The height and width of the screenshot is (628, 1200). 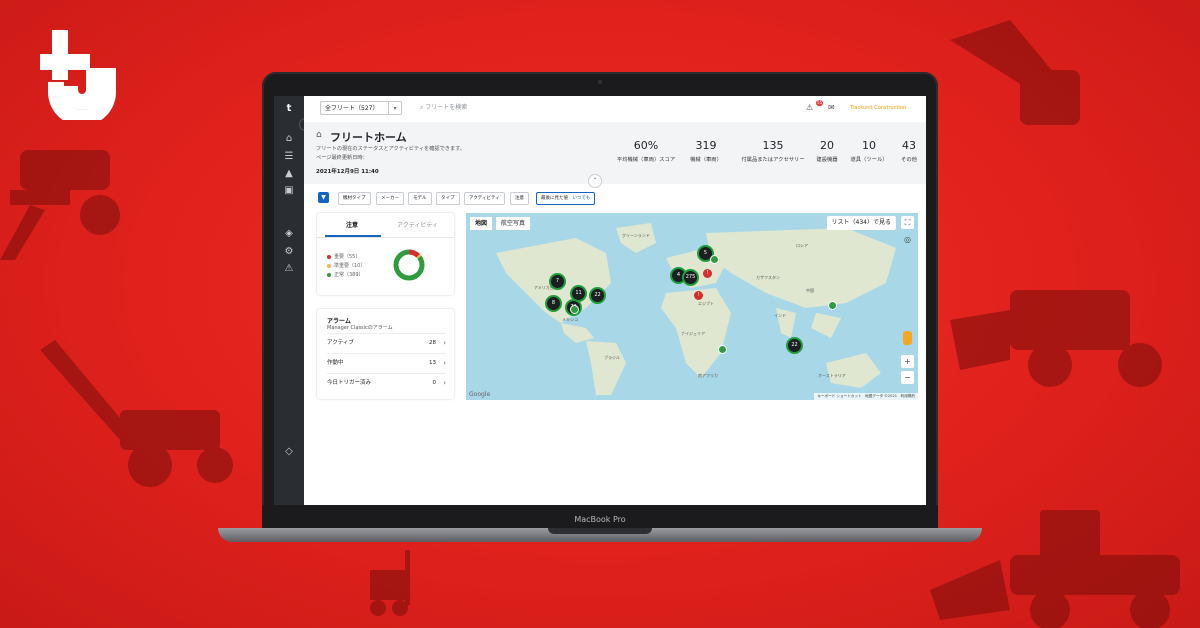 What do you see at coordinates (347, 172) in the screenshot?
I see `updated-value: 2021年12月9日 11:40` at bounding box center [347, 172].